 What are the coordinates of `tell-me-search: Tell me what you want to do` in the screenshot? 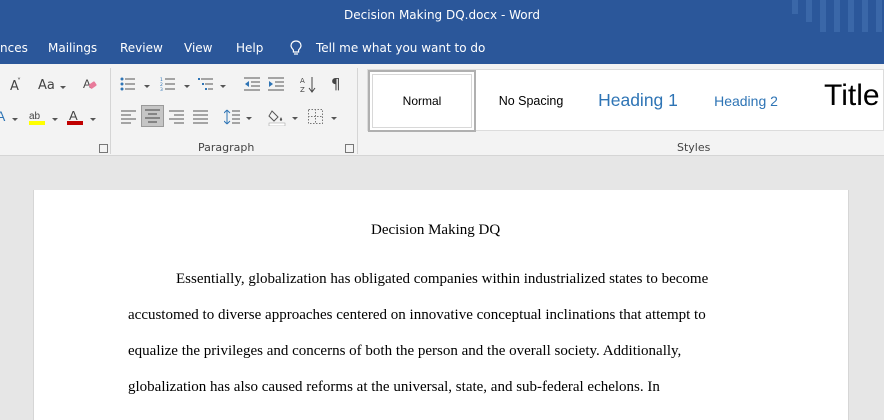 It's located at (400, 48).